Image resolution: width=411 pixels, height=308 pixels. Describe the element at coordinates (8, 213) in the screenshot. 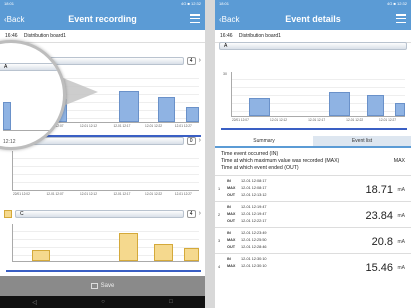

I see `series-color-swatch` at that location.